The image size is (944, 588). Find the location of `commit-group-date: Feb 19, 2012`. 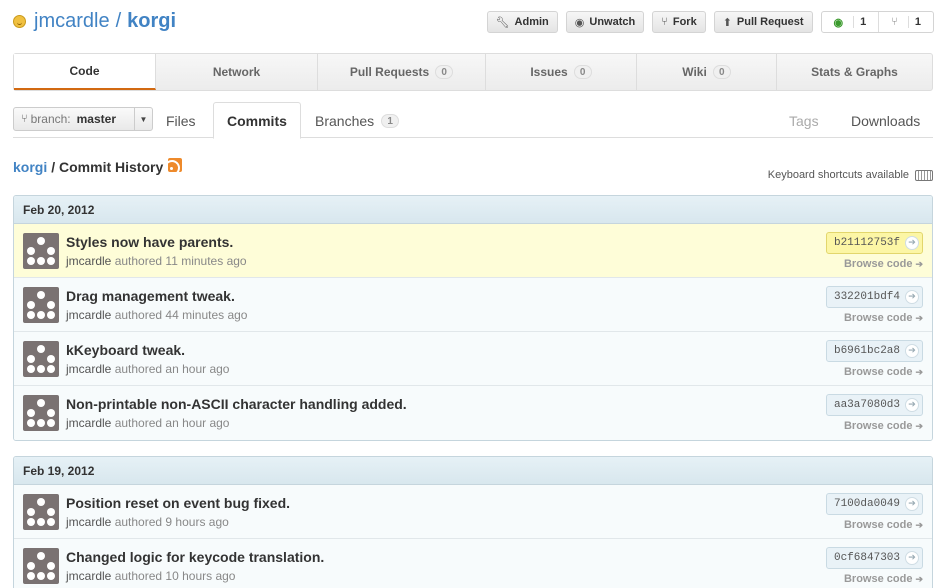

commit-group-date: Feb 19, 2012 is located at coordinates (473, 471).